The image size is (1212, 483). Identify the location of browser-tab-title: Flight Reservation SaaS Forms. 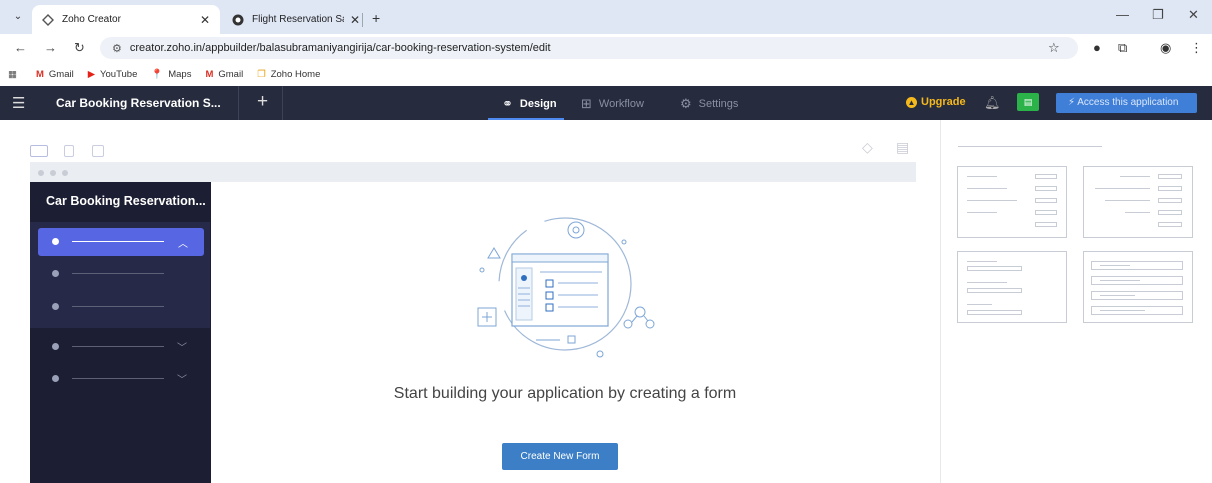
(298, 19).